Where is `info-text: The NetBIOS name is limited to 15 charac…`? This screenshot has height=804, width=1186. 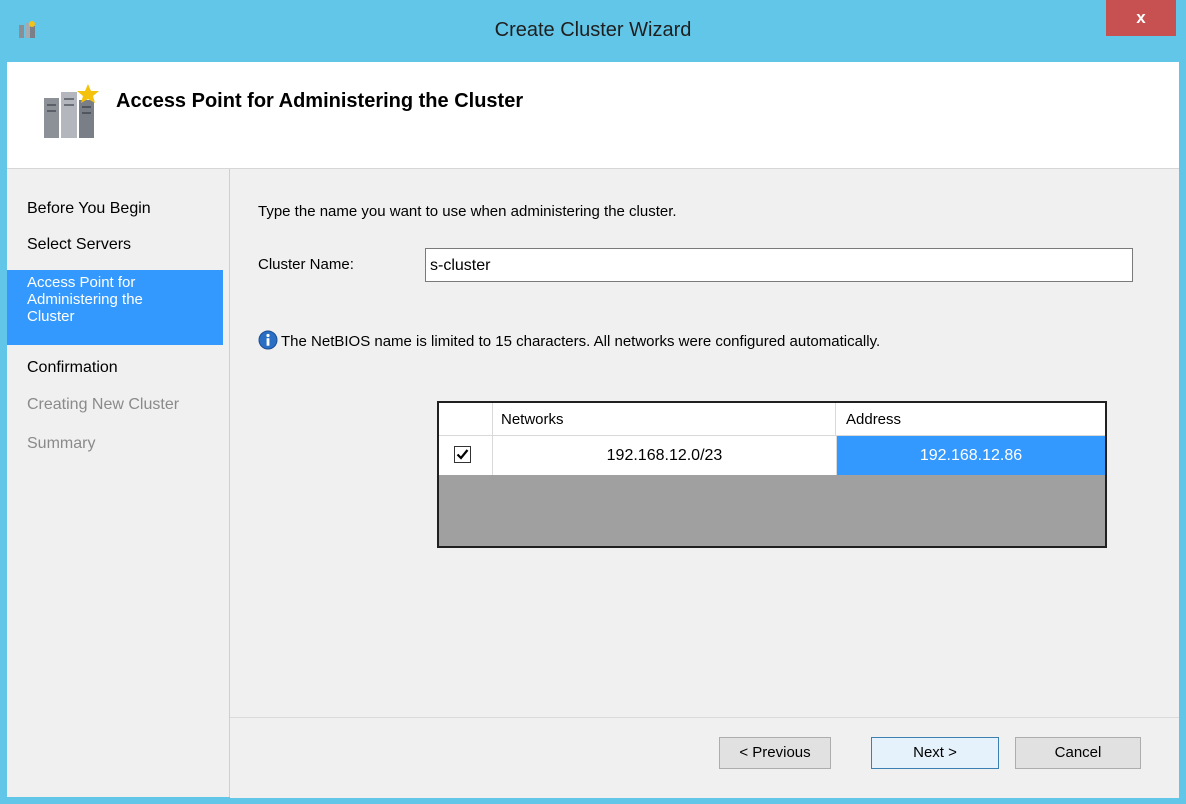
info-text: The NetBIOS name is limited to 15 charac… is located at coordinates (581, 341).